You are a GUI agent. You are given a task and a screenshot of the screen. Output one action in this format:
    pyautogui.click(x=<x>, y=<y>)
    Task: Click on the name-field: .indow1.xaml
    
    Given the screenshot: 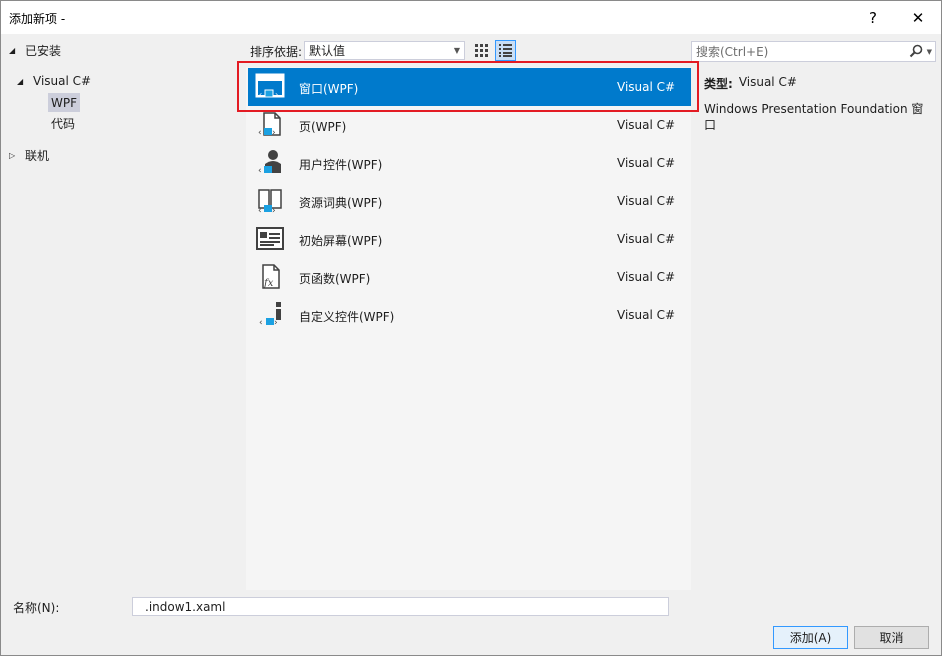 What is the action you would take?
    pyautogui.click(x=400, y=606)
    